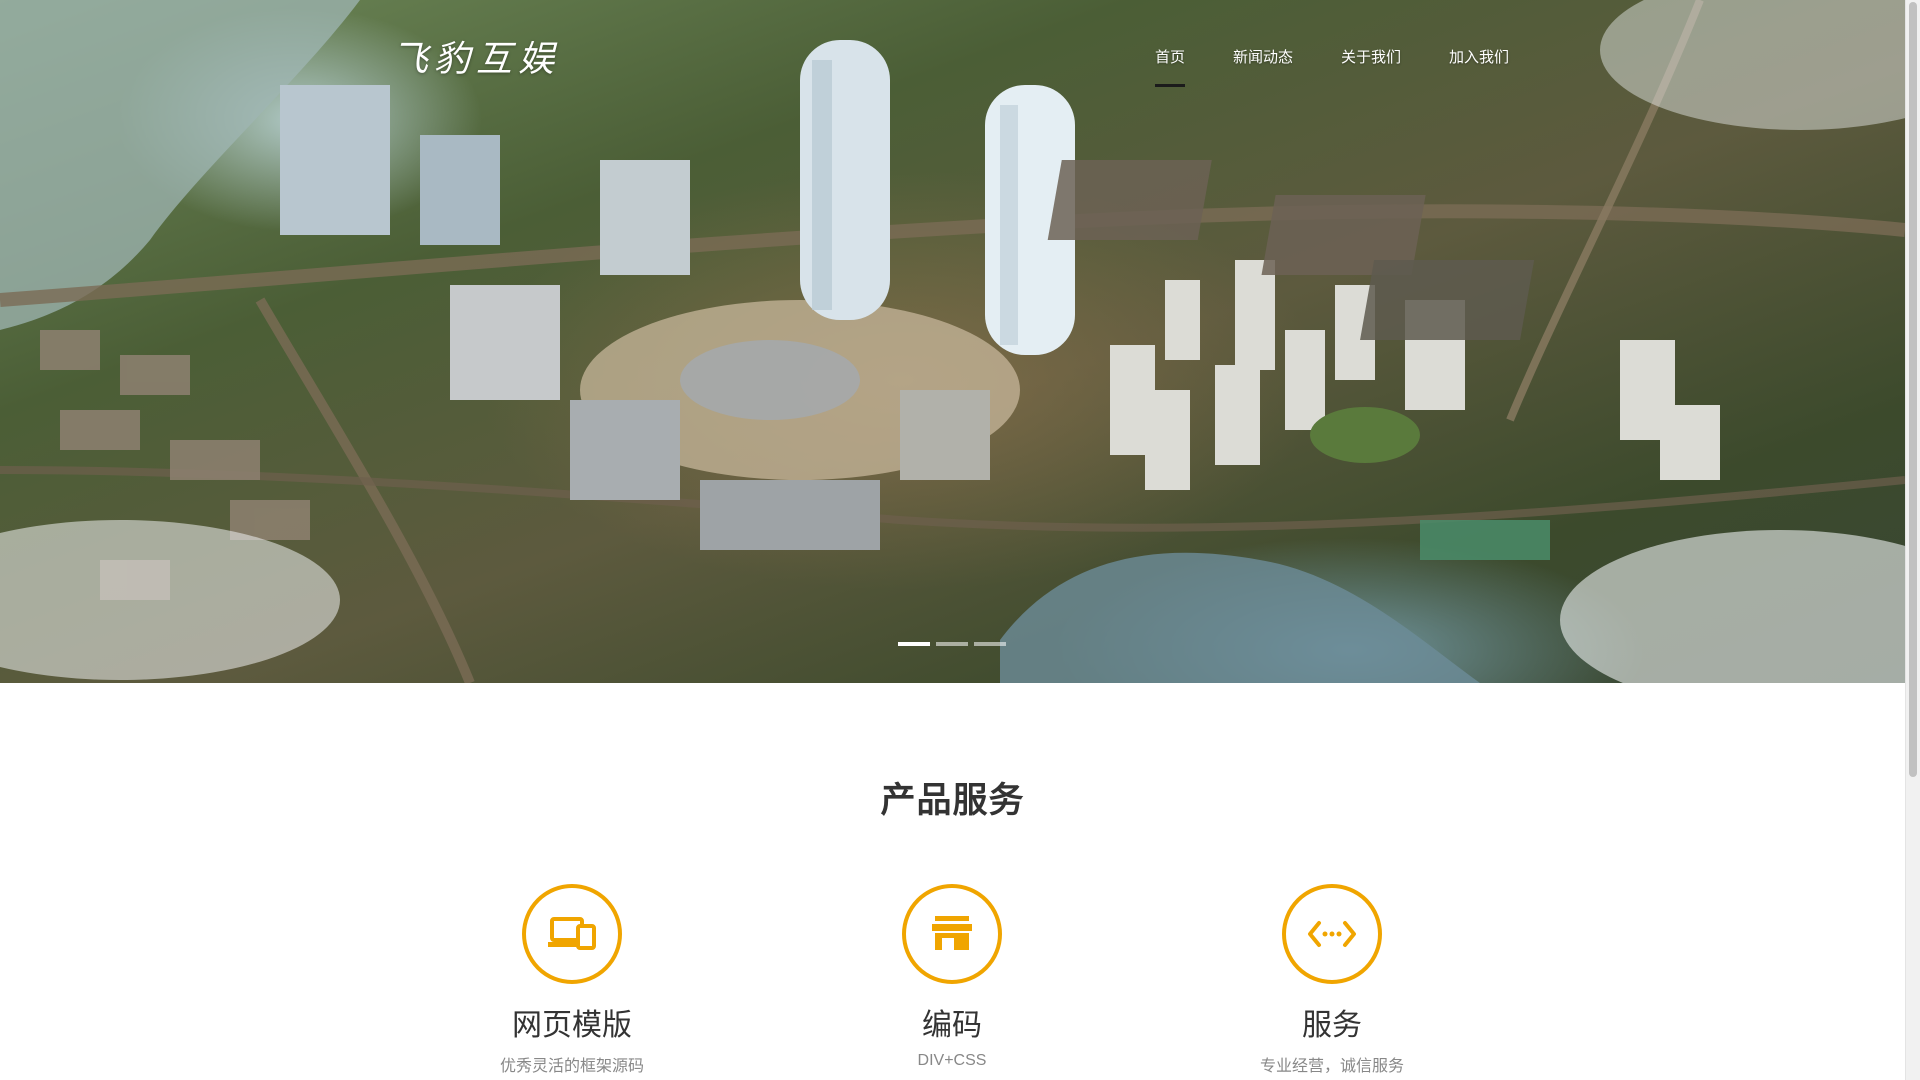  I want to click on site-logo: 飞豹互娱, so click(476, 56).